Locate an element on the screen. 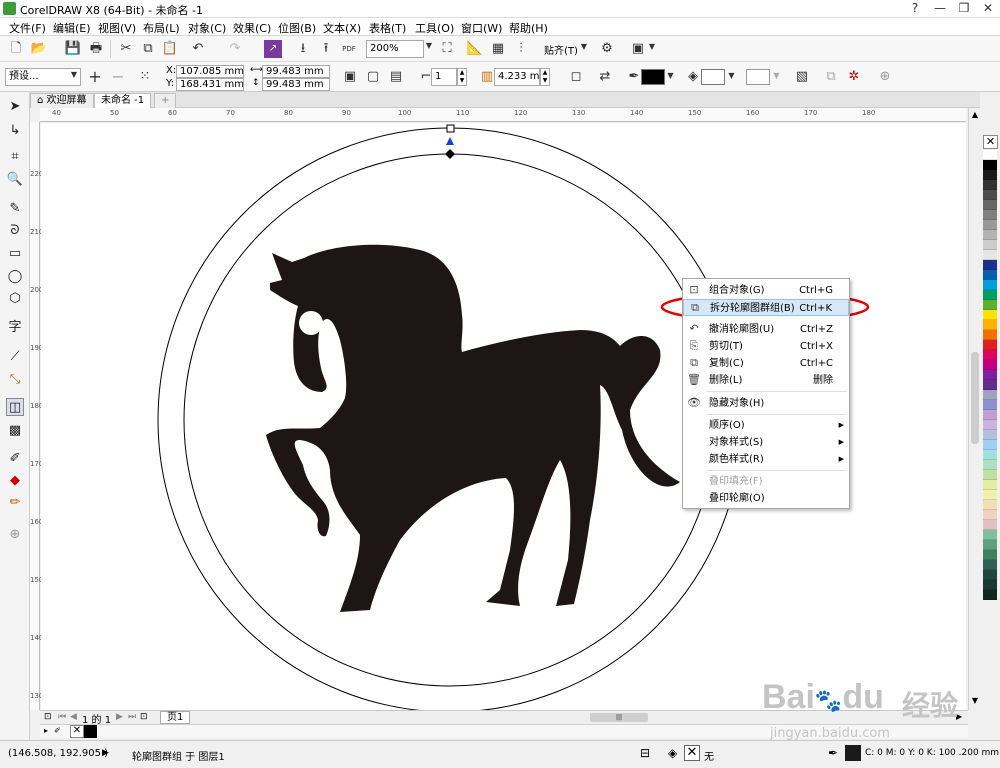 Image resolution: width=1000 pixels, height=768 pixels. close-button: ✕ is located at coordinates (988, 9).